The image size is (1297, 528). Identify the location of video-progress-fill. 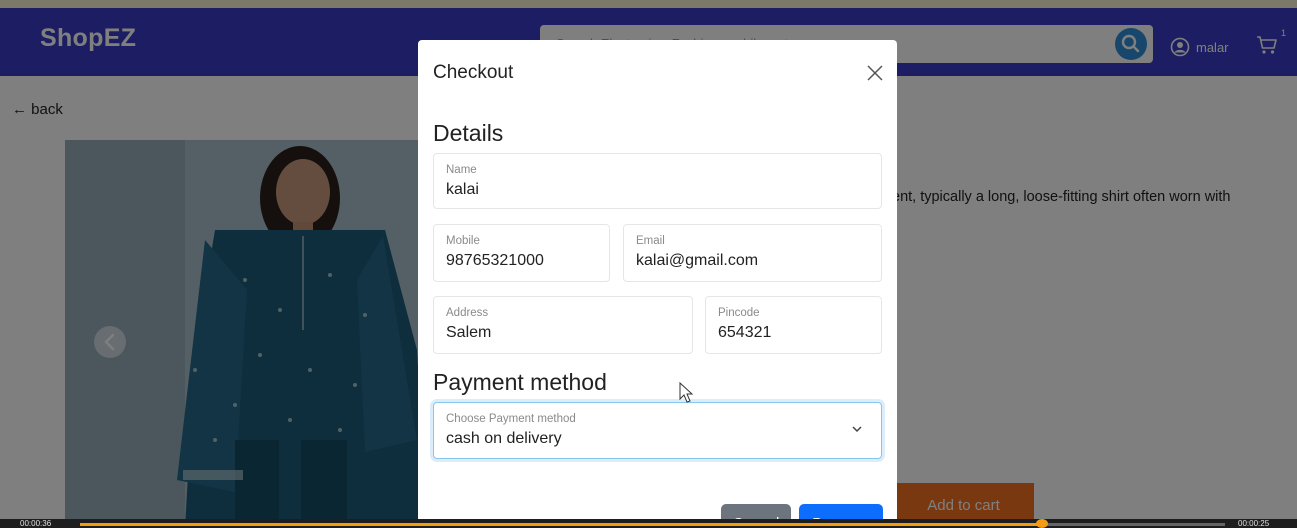
(561, 524).